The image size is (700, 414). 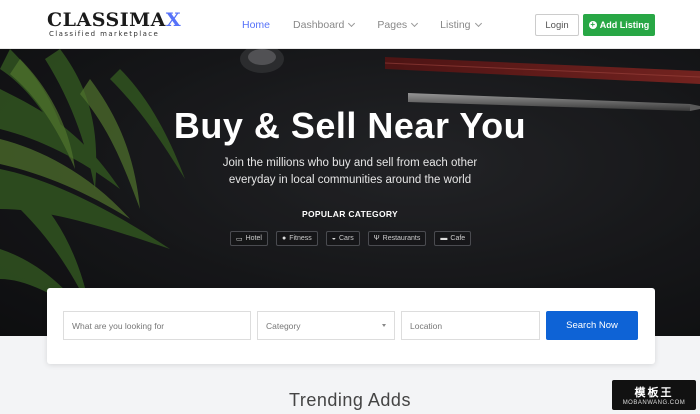 I want to click on popular-category-list: ▭ Hotel ● Fitness ◒ Cars Ψ Restaurants ▬ Cafe, so click(x=351, y=238).